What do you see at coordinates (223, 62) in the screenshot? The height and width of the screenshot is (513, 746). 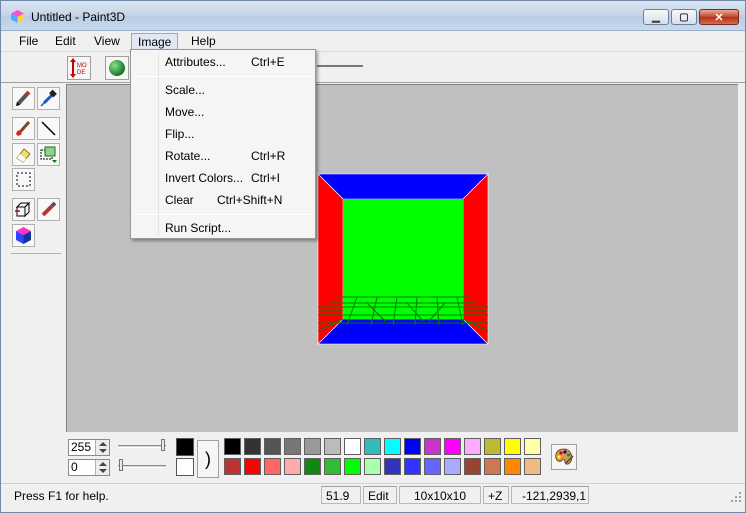 I see `menu-item-attributes: Attributes... Ctrl+E` at bounding box center [223, 62].